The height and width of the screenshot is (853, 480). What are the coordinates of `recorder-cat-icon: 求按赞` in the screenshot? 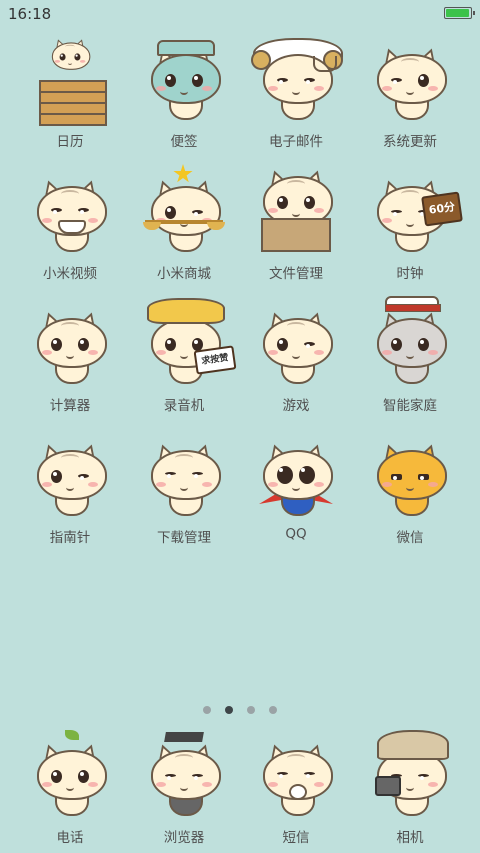 It's located at (188, 344).